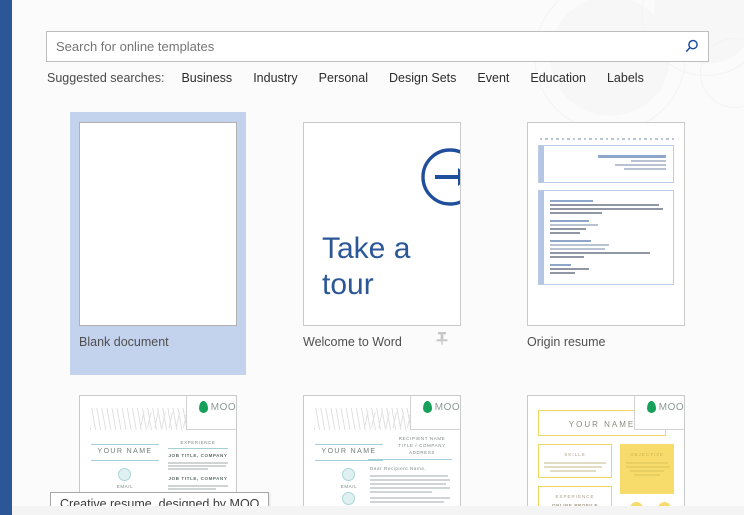 The image size is (744, 515). I want to click on take-a-tour-heading: Take a tour, so click(366, 266).